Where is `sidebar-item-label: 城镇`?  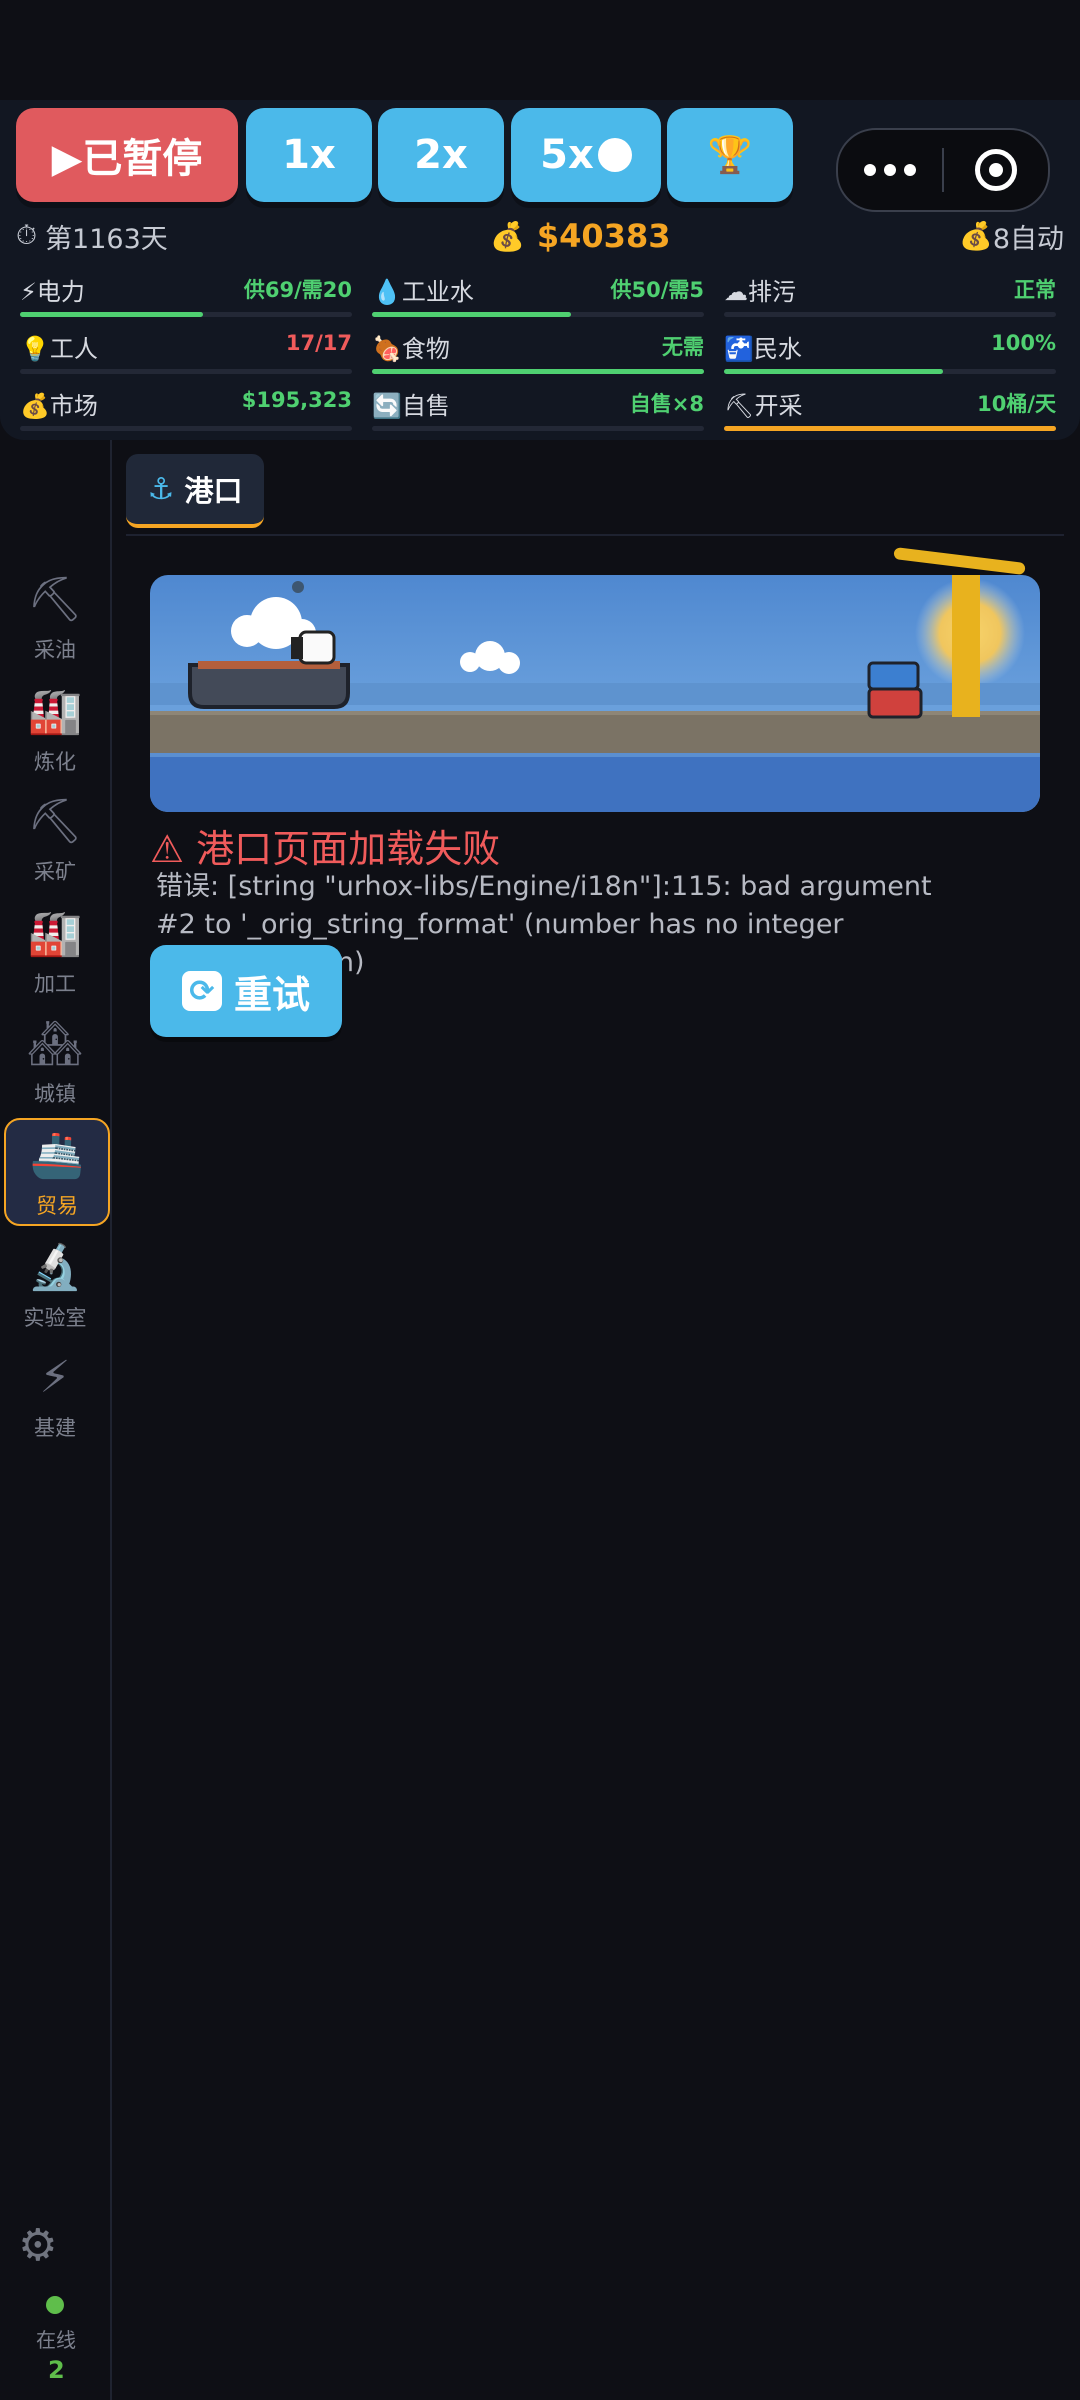 sidebar-item-label: 城镇 is located at coordinates (55, 1094).